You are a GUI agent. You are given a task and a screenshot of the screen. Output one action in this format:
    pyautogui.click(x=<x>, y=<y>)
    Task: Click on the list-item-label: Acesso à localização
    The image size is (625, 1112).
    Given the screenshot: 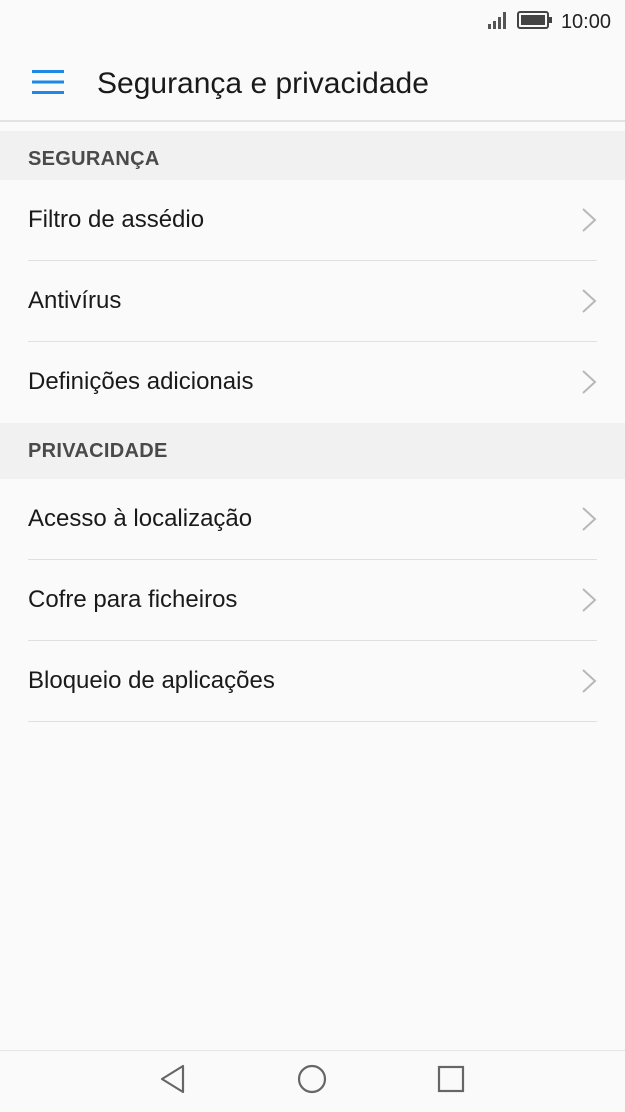 What is the action you would take?
    pyautogui.click(x=140, y=518)
    